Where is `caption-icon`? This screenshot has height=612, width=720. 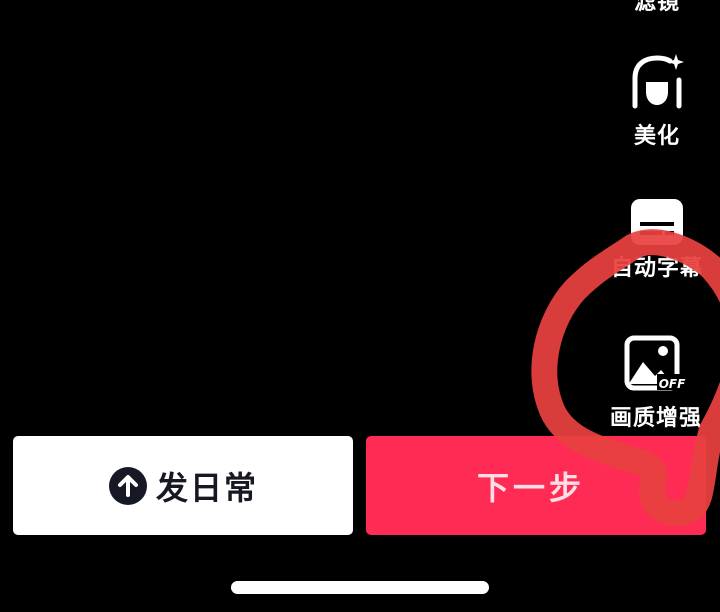 caption-icon is located at coordinates (657, 222).